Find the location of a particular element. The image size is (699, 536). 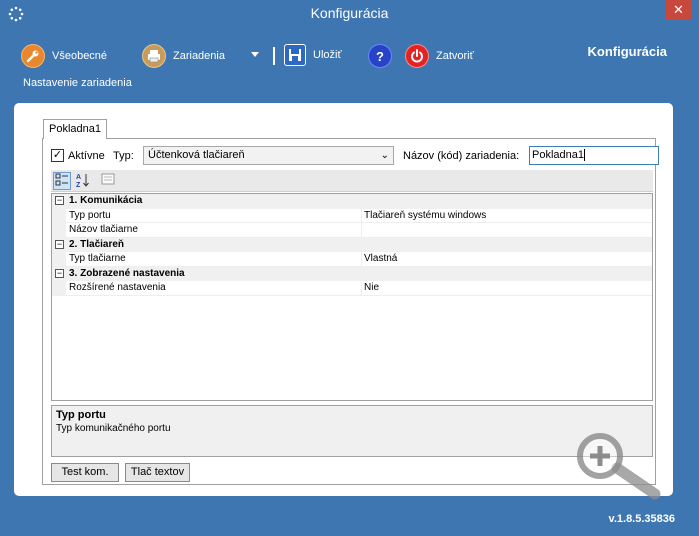

print-texts-button: Tlač textov is located at coordinates (157, 472).